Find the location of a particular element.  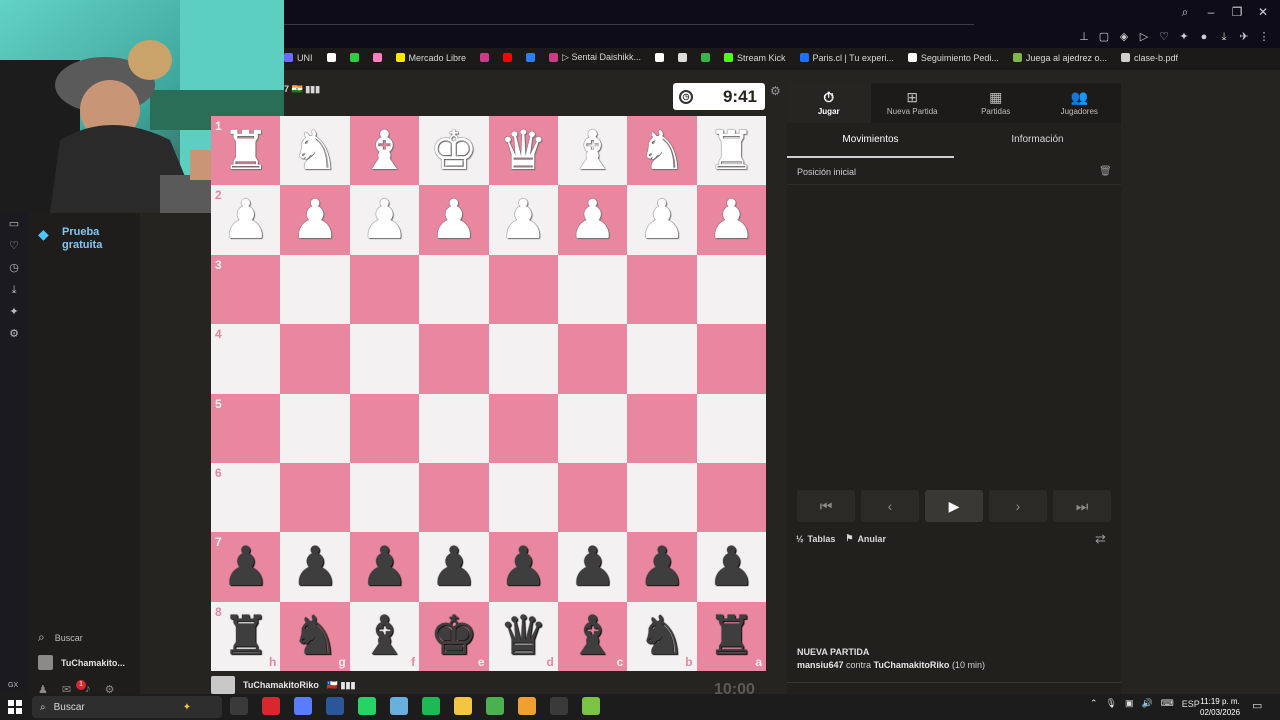

vpn-icon: ◈ is located at coordinates (1124, 37).